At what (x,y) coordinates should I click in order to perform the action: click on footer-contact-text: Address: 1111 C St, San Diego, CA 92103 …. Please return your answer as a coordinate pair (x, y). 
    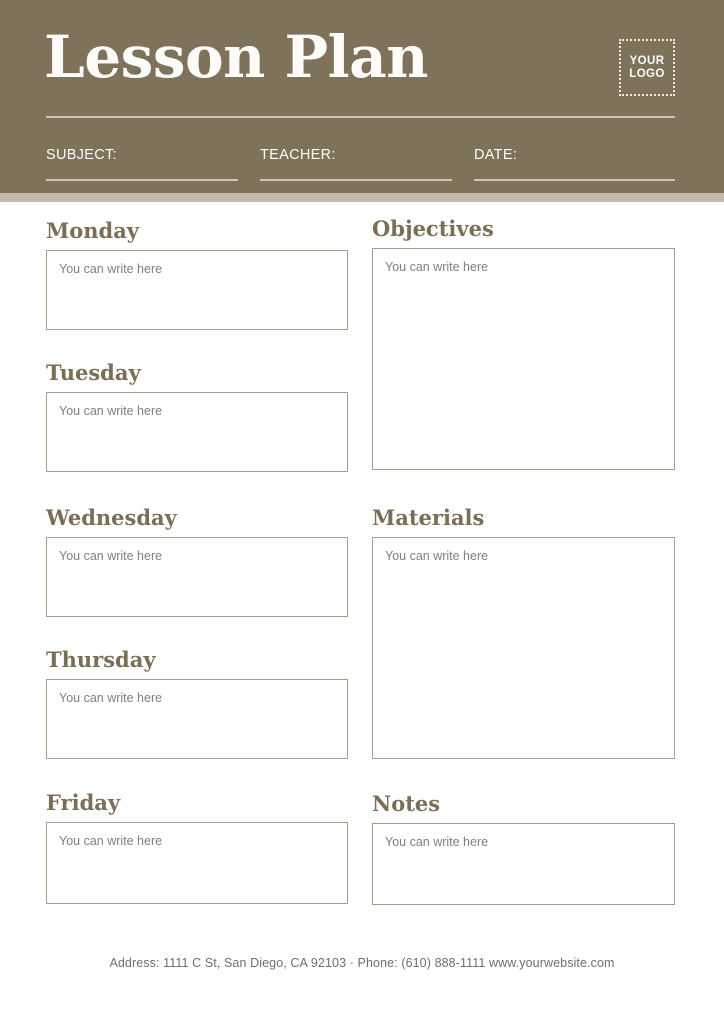
    Looking at the image, I should click on (362, 963).